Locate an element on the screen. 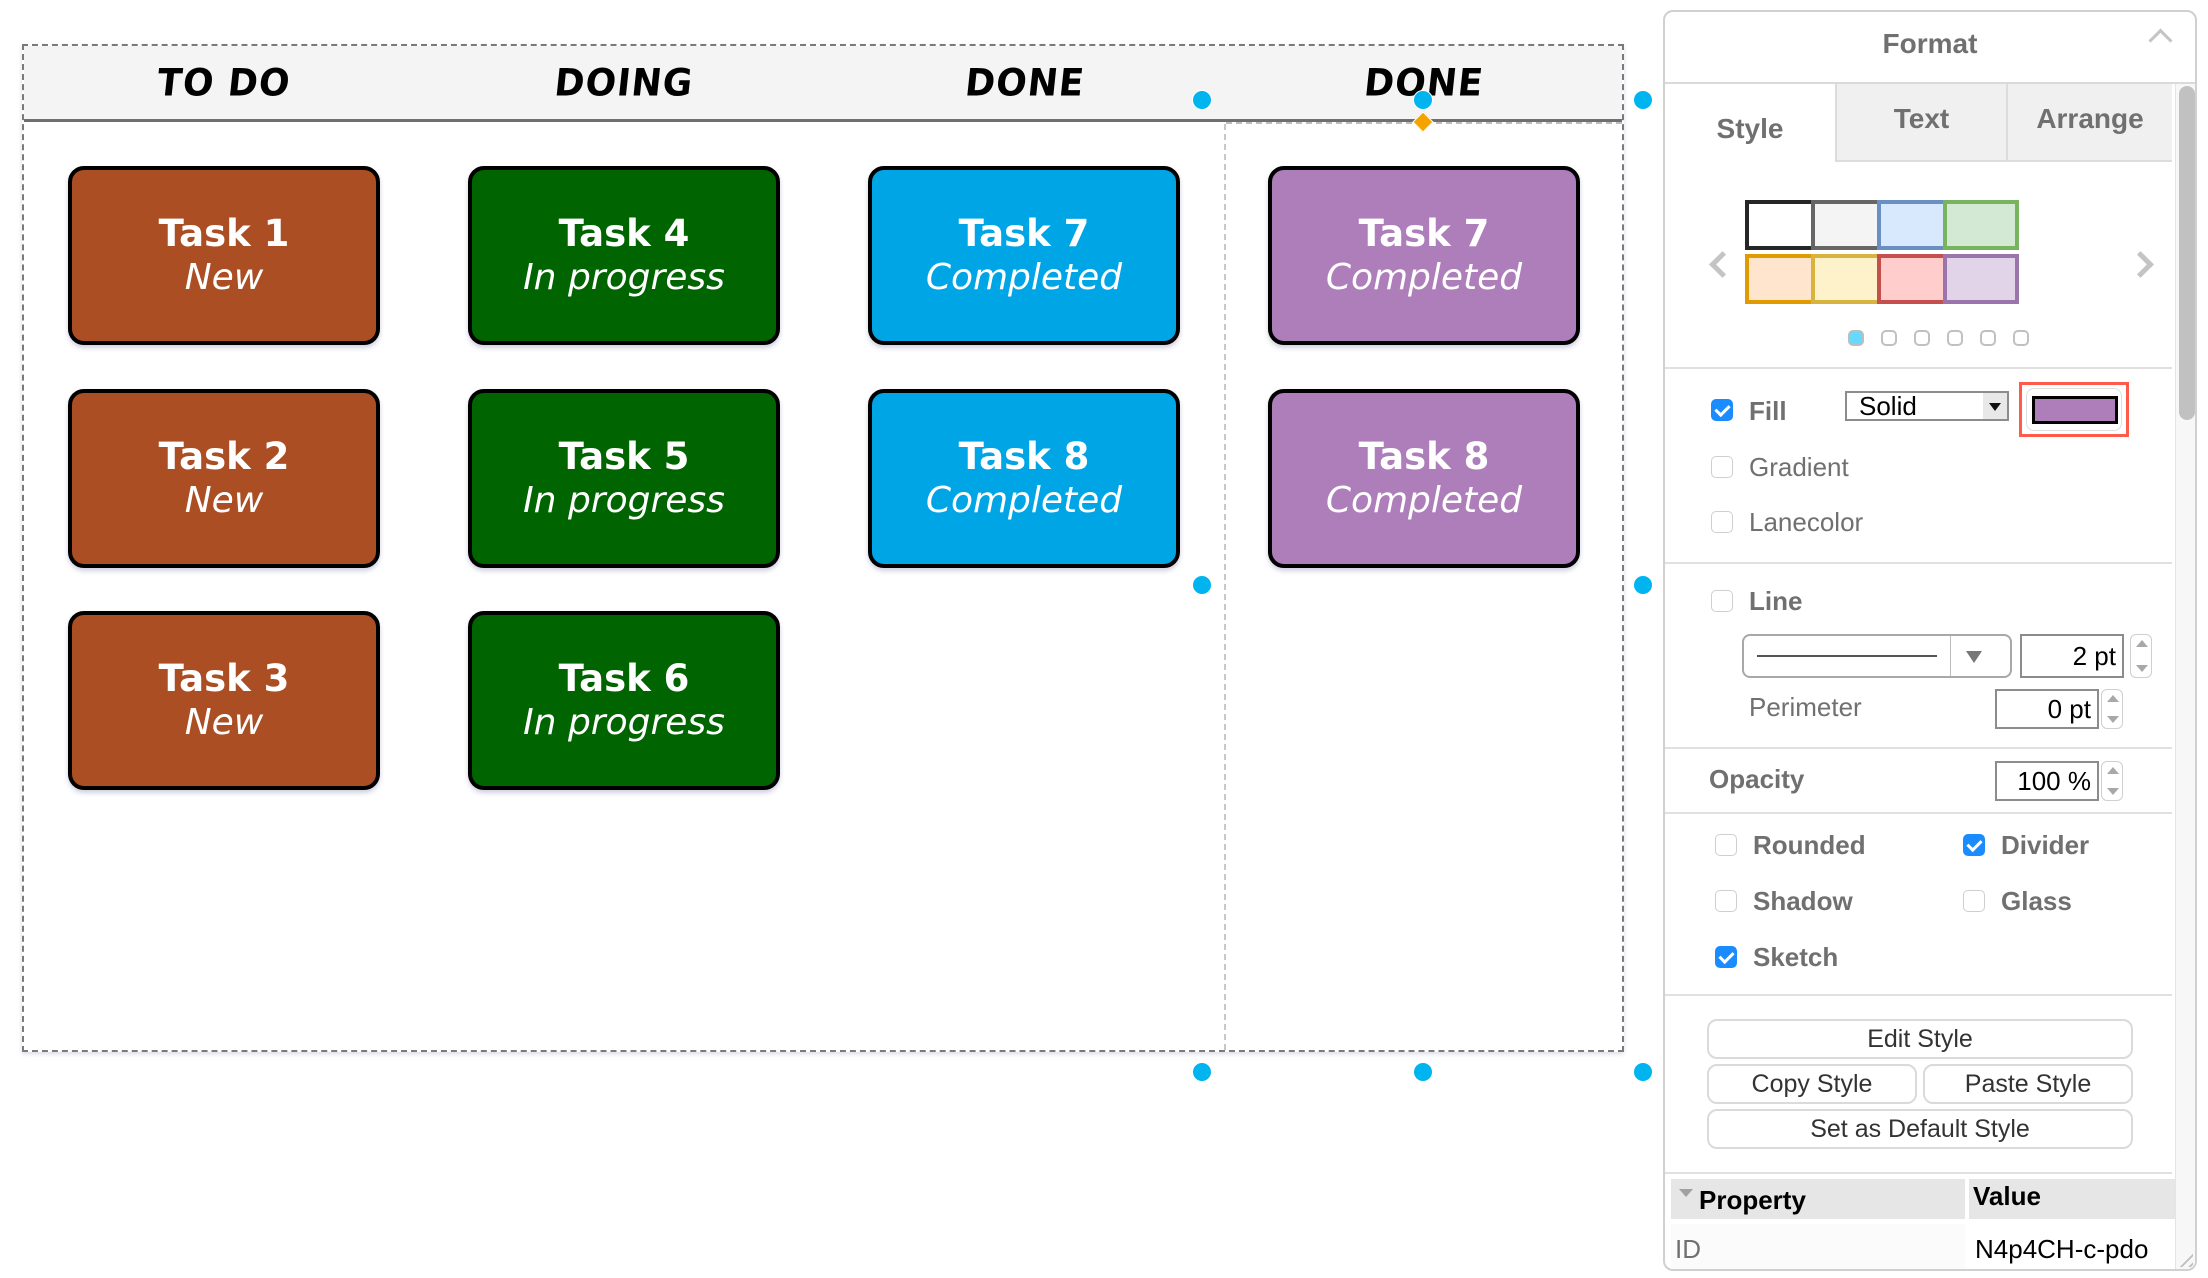 The height and width of the screenshot is (1278, 2208). gradient-checkbox is located at coordinates (1722, 467).